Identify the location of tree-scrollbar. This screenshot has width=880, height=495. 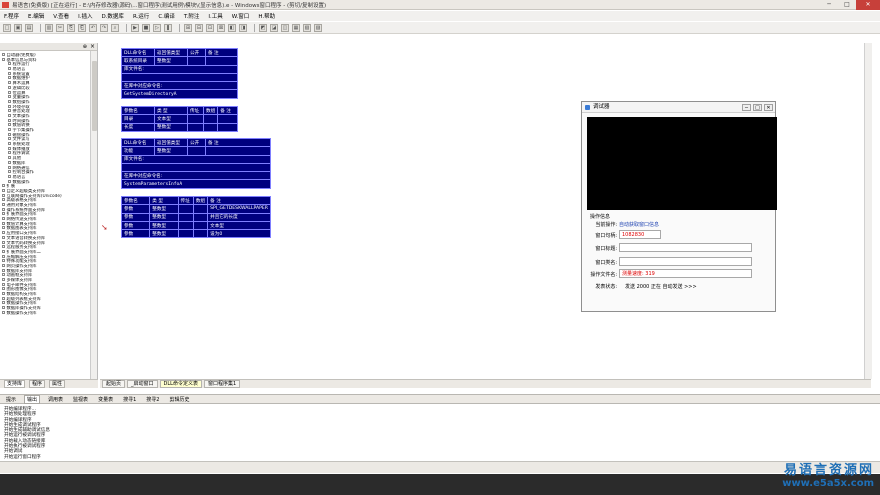
(93, 215).